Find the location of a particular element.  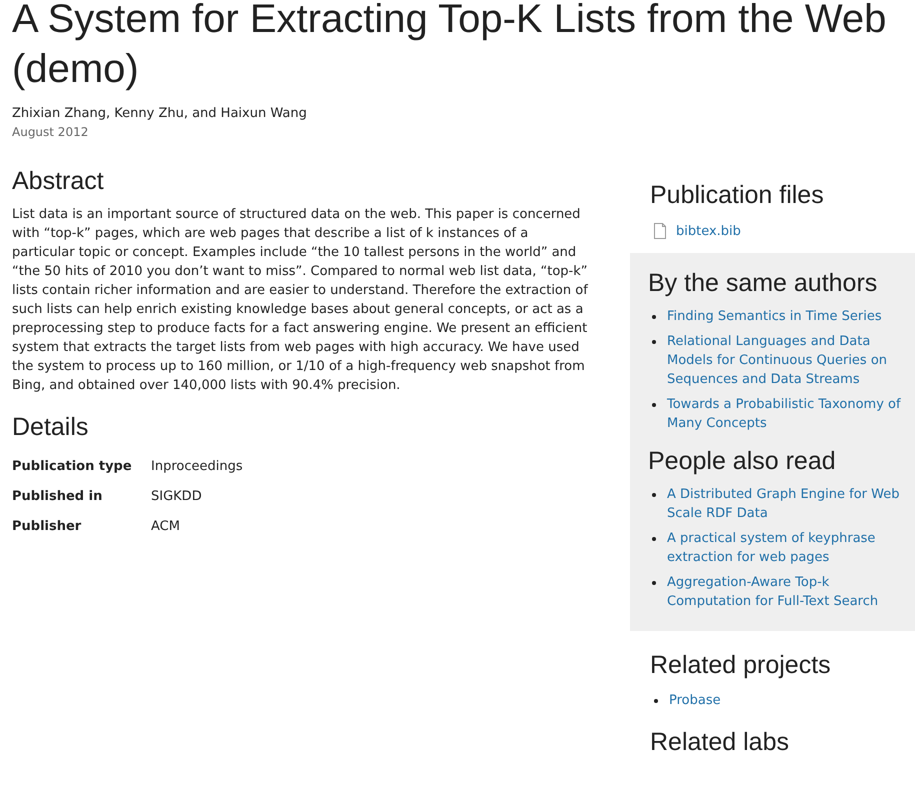

page-title: A System for Extracting Top-K Lists from the Web (demo) is located at coordinates (450, 46).